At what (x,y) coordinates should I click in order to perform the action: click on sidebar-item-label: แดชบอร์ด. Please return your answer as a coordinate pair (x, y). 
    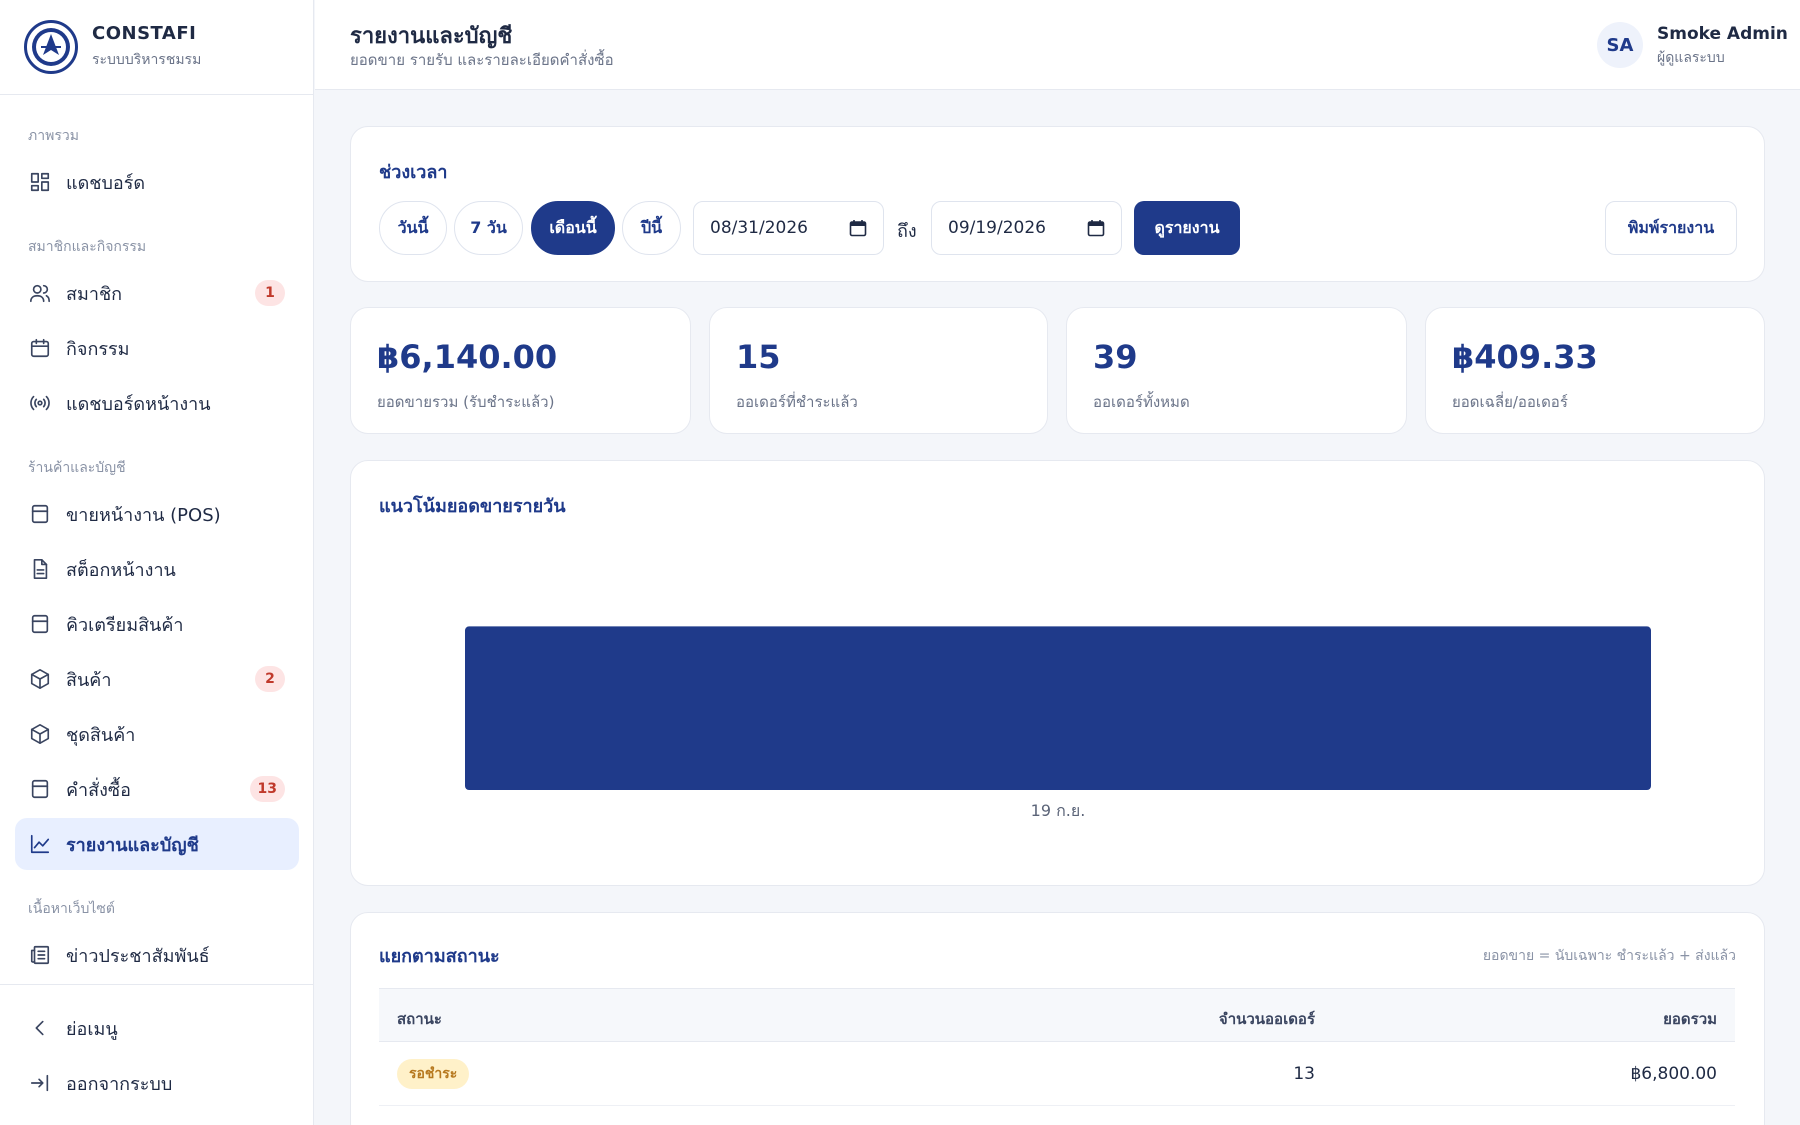
    Looking at the image, I should click on (106, 183).